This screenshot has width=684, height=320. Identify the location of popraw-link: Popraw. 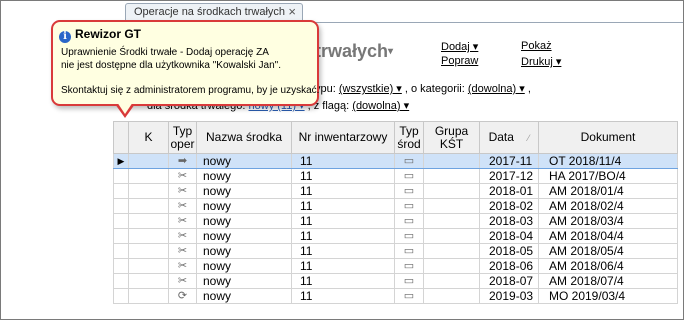
(459, 61).